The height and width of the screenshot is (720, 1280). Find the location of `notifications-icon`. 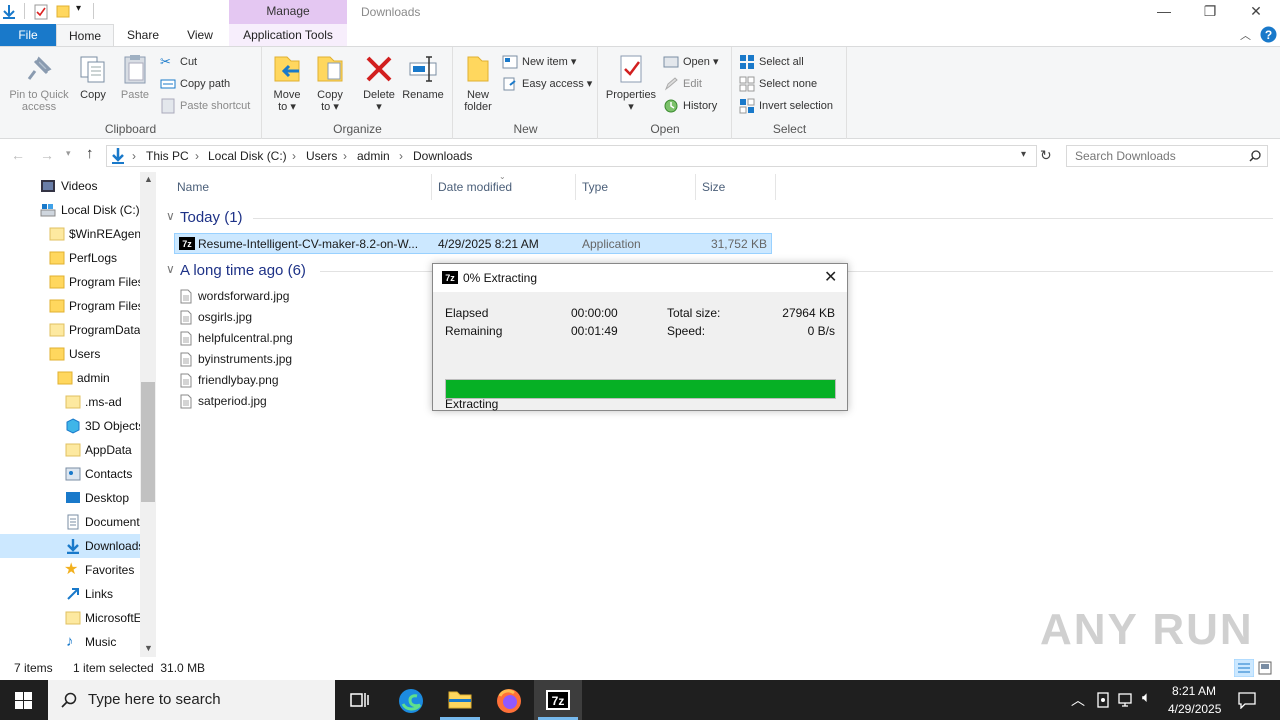

notifications-icon is located at coordinates (1247, 700).